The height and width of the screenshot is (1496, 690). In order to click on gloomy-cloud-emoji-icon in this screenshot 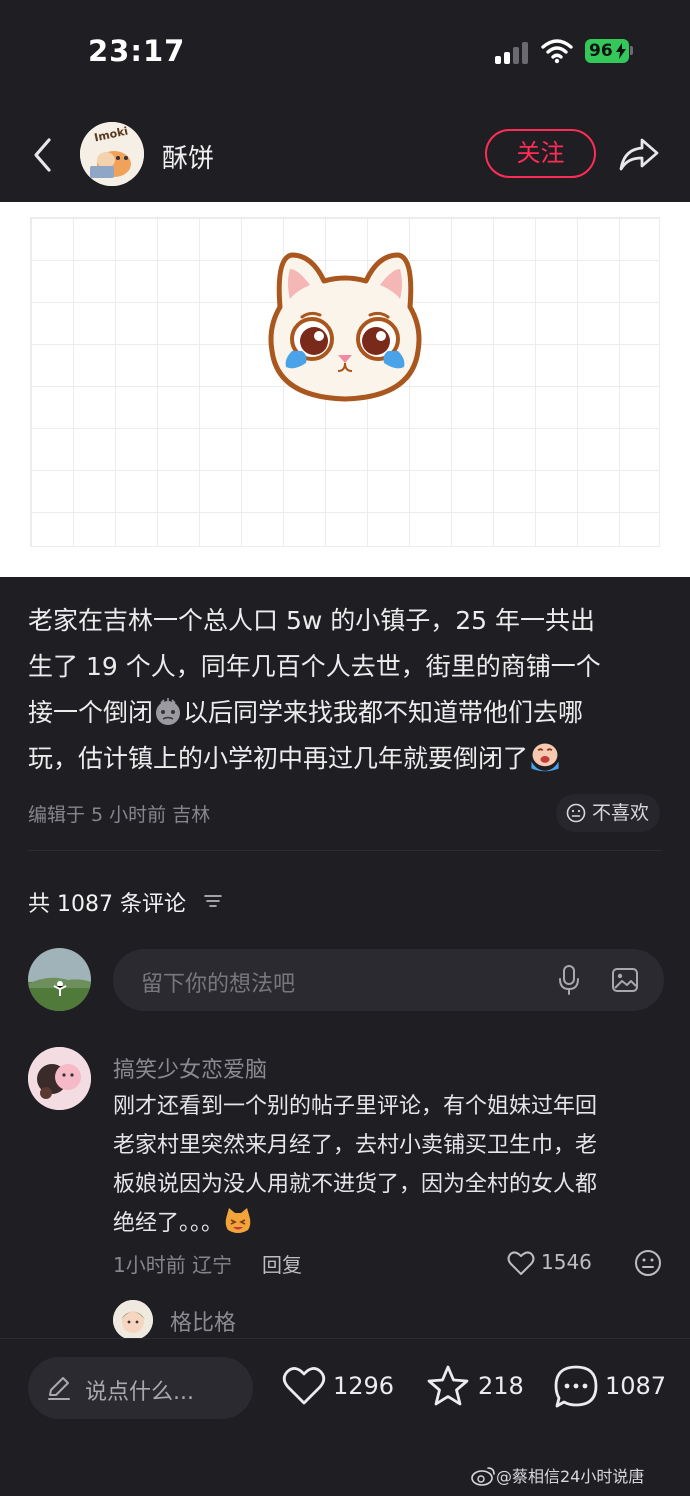, I will do `click(168, 711)`.